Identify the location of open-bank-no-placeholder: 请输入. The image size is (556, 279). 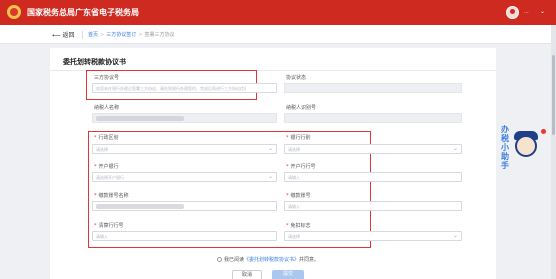
(294, 177).